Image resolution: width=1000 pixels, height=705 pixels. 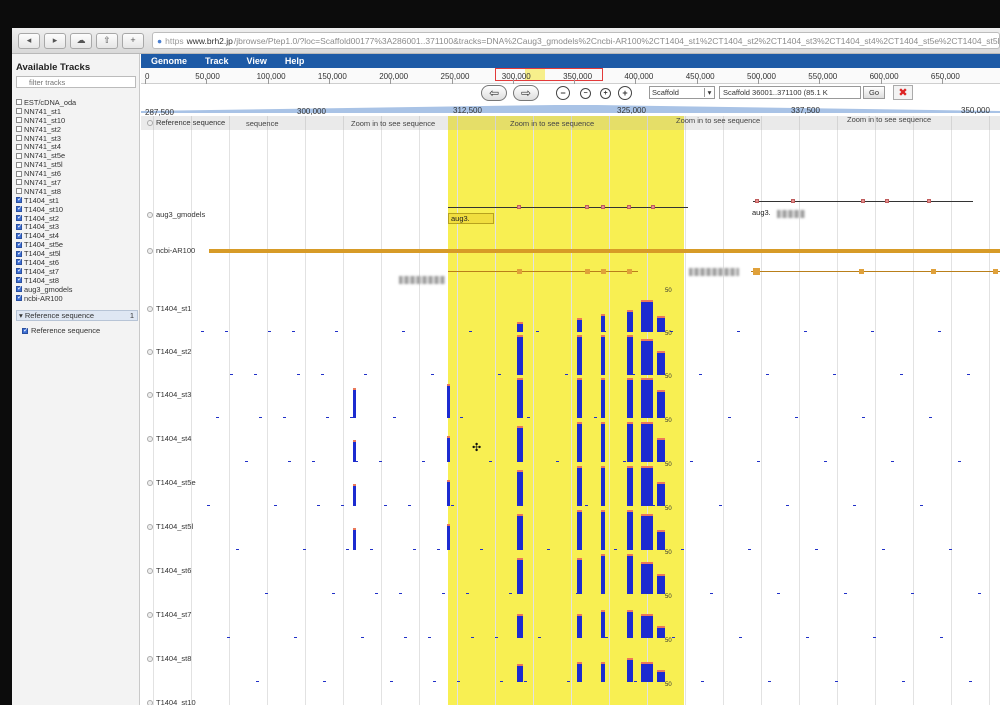 What do you see at coordinates (76, 226) in the screenshot?
I see `track-checkbox-item: T1404_st3` at bounding box center [76, 226].